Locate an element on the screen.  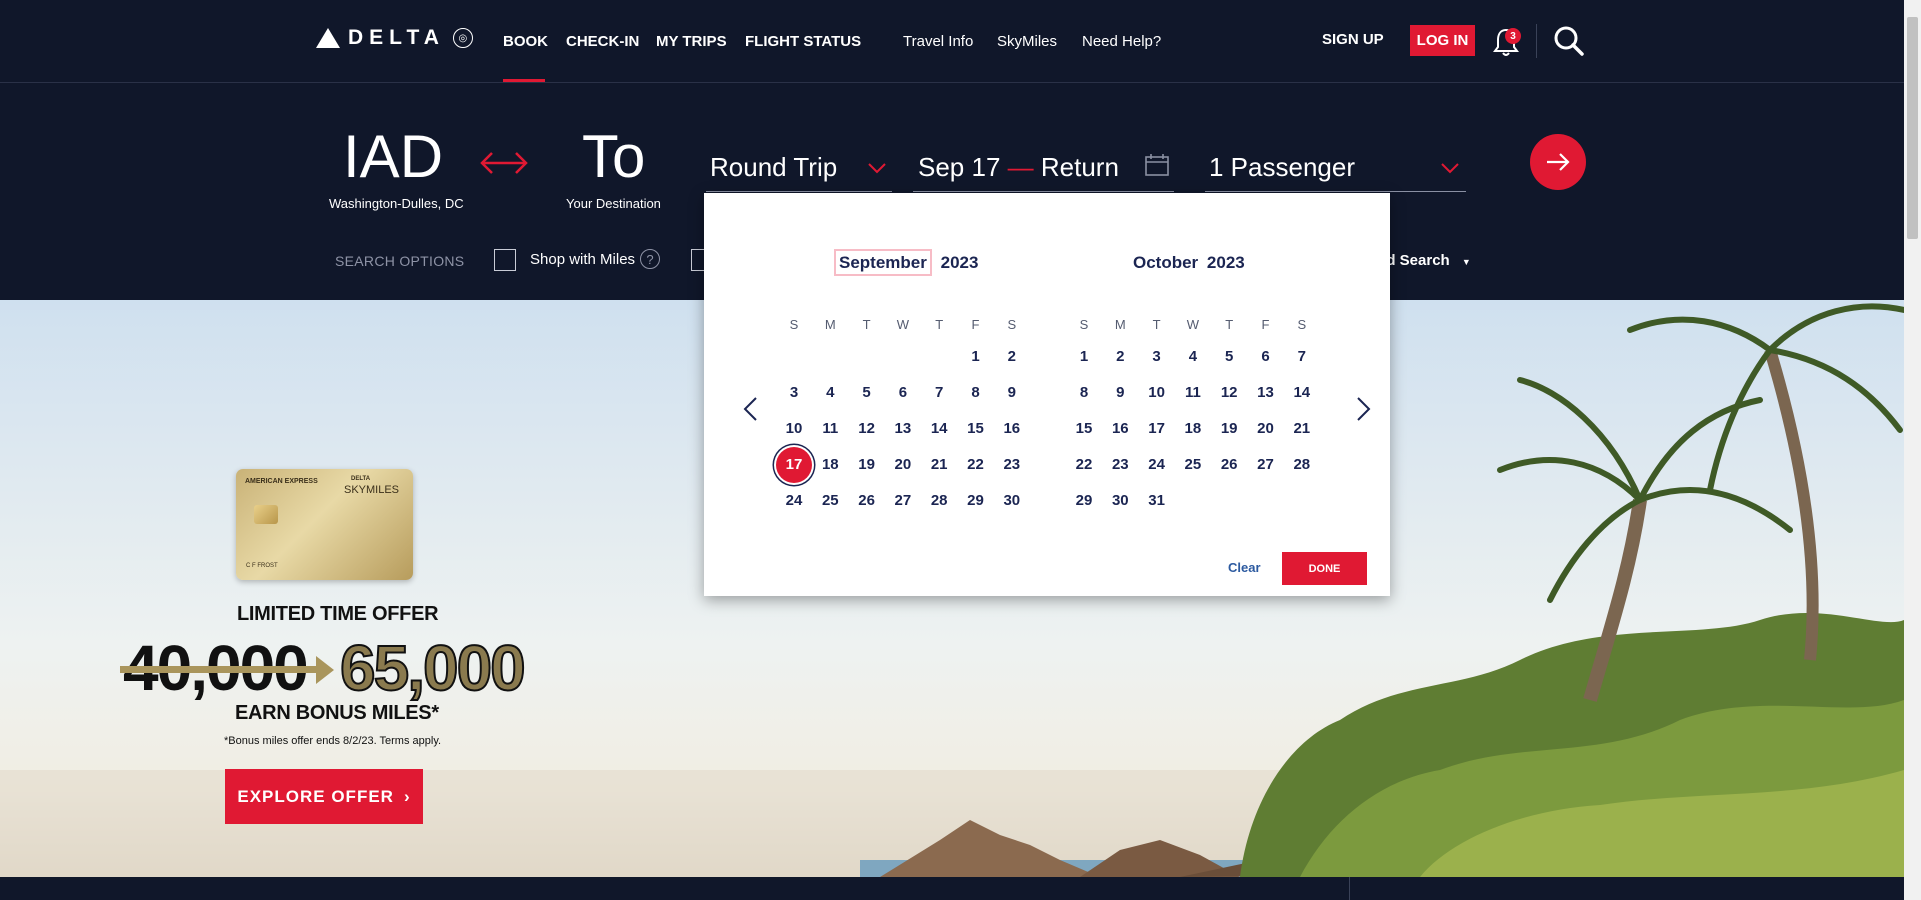
card-product: SKYMILES is located at coordinates (372, 490).